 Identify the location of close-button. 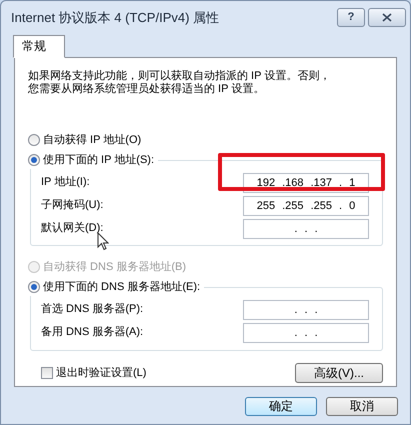
(387, 17).